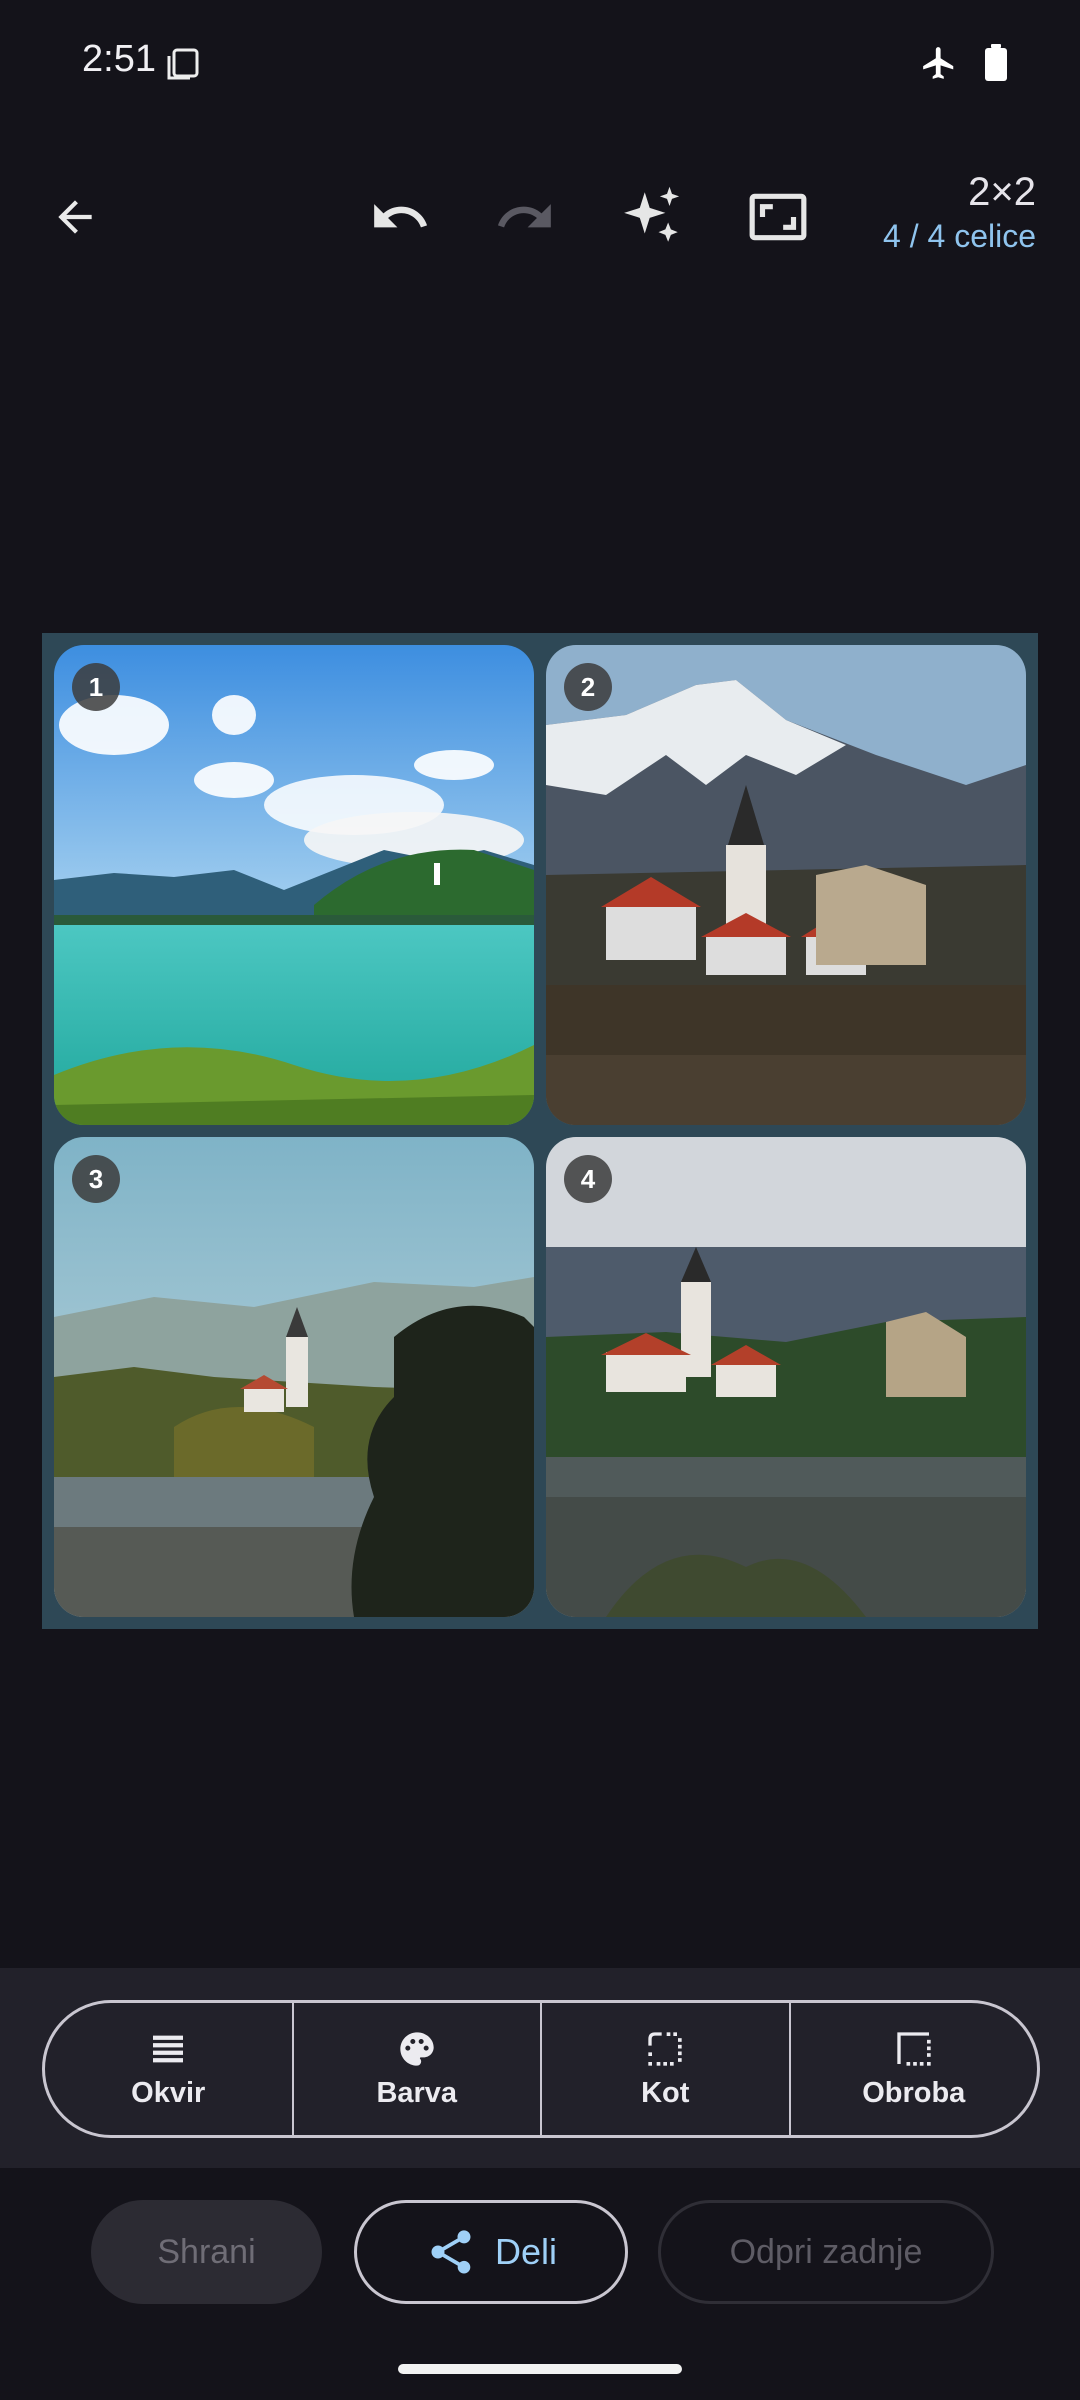  I want to click on save-button: Shrani, so click(206, 2252).